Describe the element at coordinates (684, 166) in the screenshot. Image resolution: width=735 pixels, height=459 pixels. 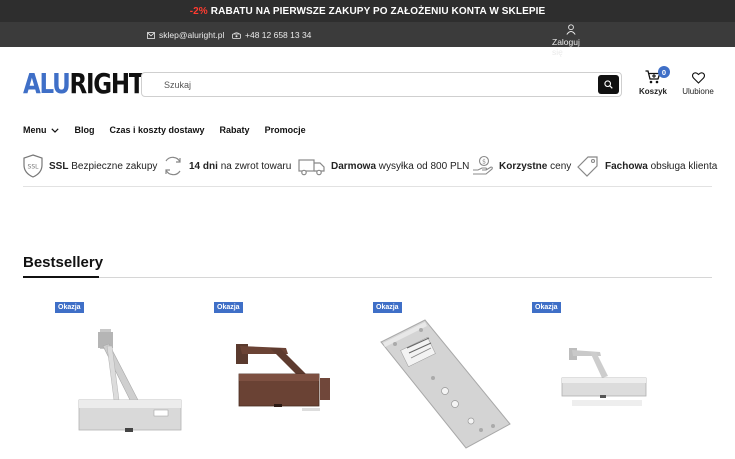
I see `benefit-label: obsługa klienta` at that location.